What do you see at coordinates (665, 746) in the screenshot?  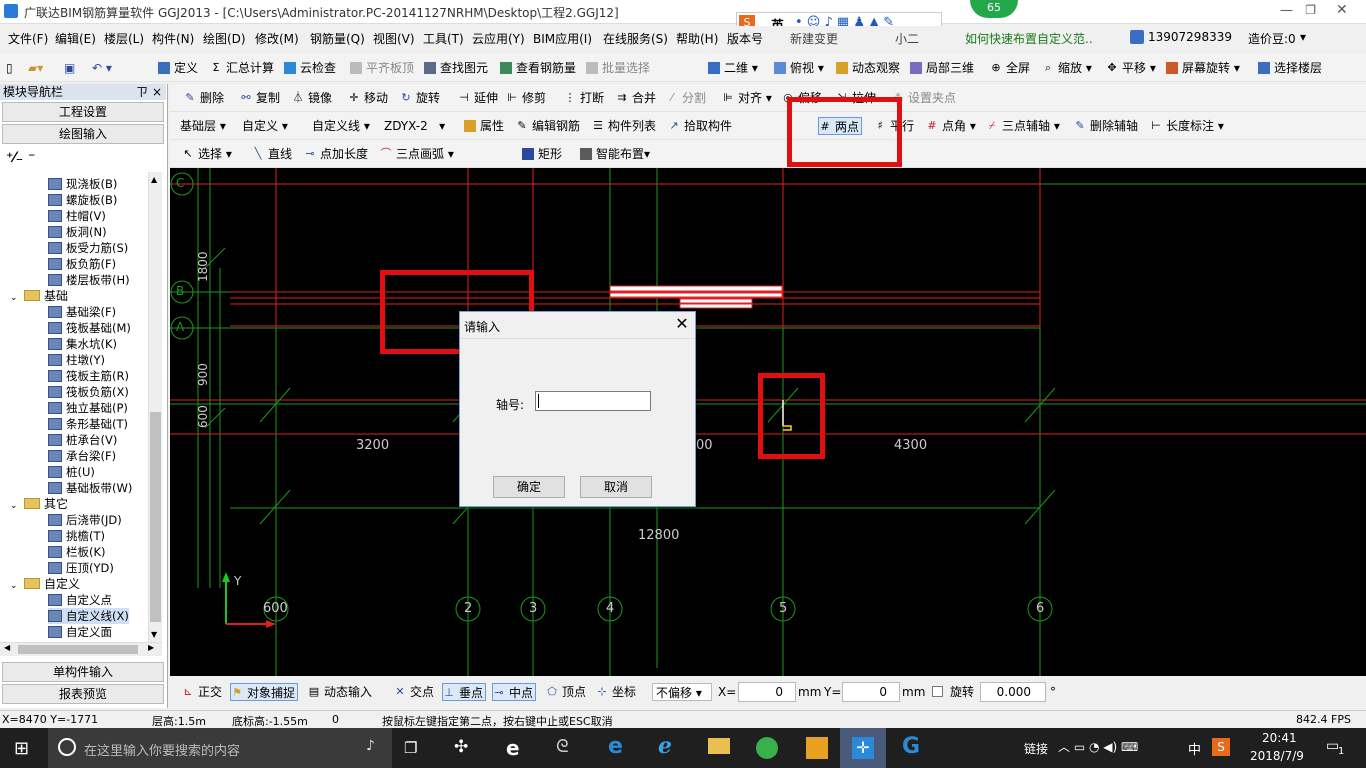 I see `ie-icon: ℯ` at bounding box center [665, 746].